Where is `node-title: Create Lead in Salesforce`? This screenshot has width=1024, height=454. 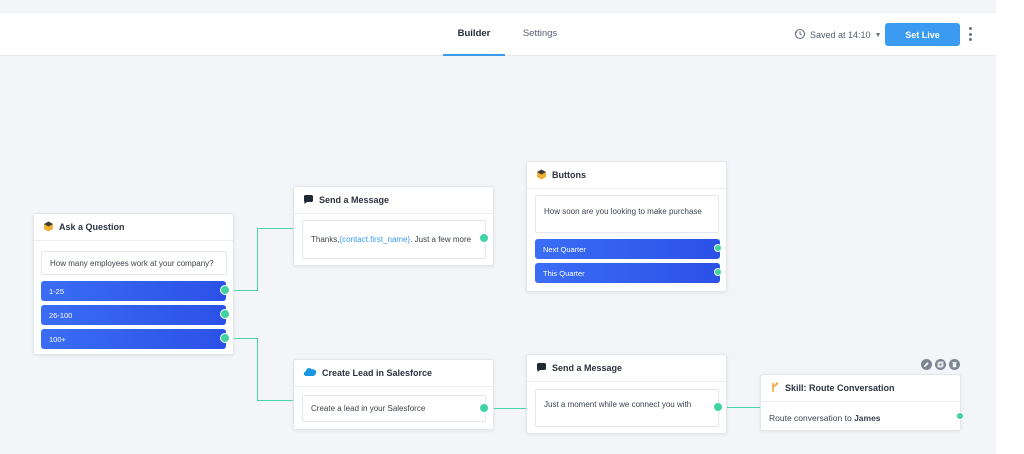 node-title: Create Lead in Salesforce is located at coordinates (377, 373).